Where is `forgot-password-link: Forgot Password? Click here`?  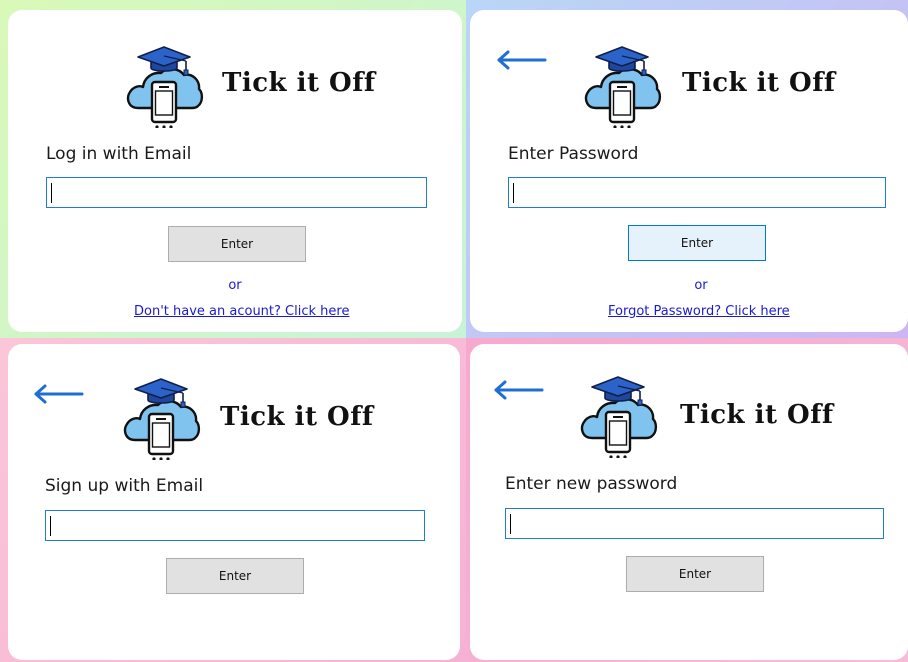
forgot-password-link: Forgot Password? Click here is located at coordinates (699, 311).